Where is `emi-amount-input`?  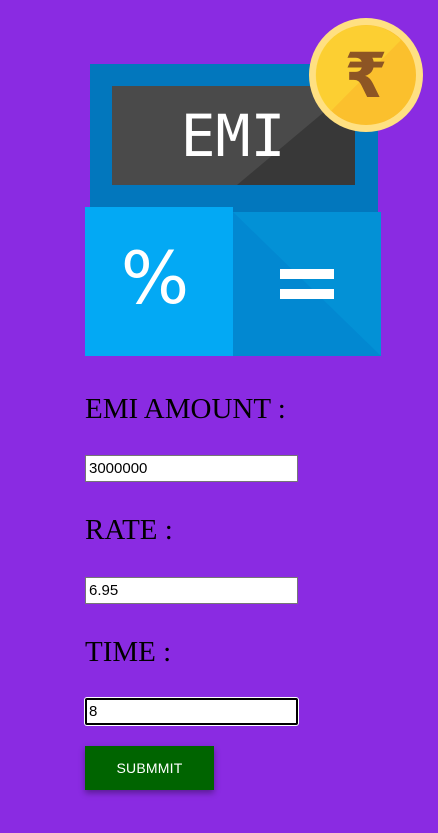 emi-amount-input is located at coordinates (191, 468).